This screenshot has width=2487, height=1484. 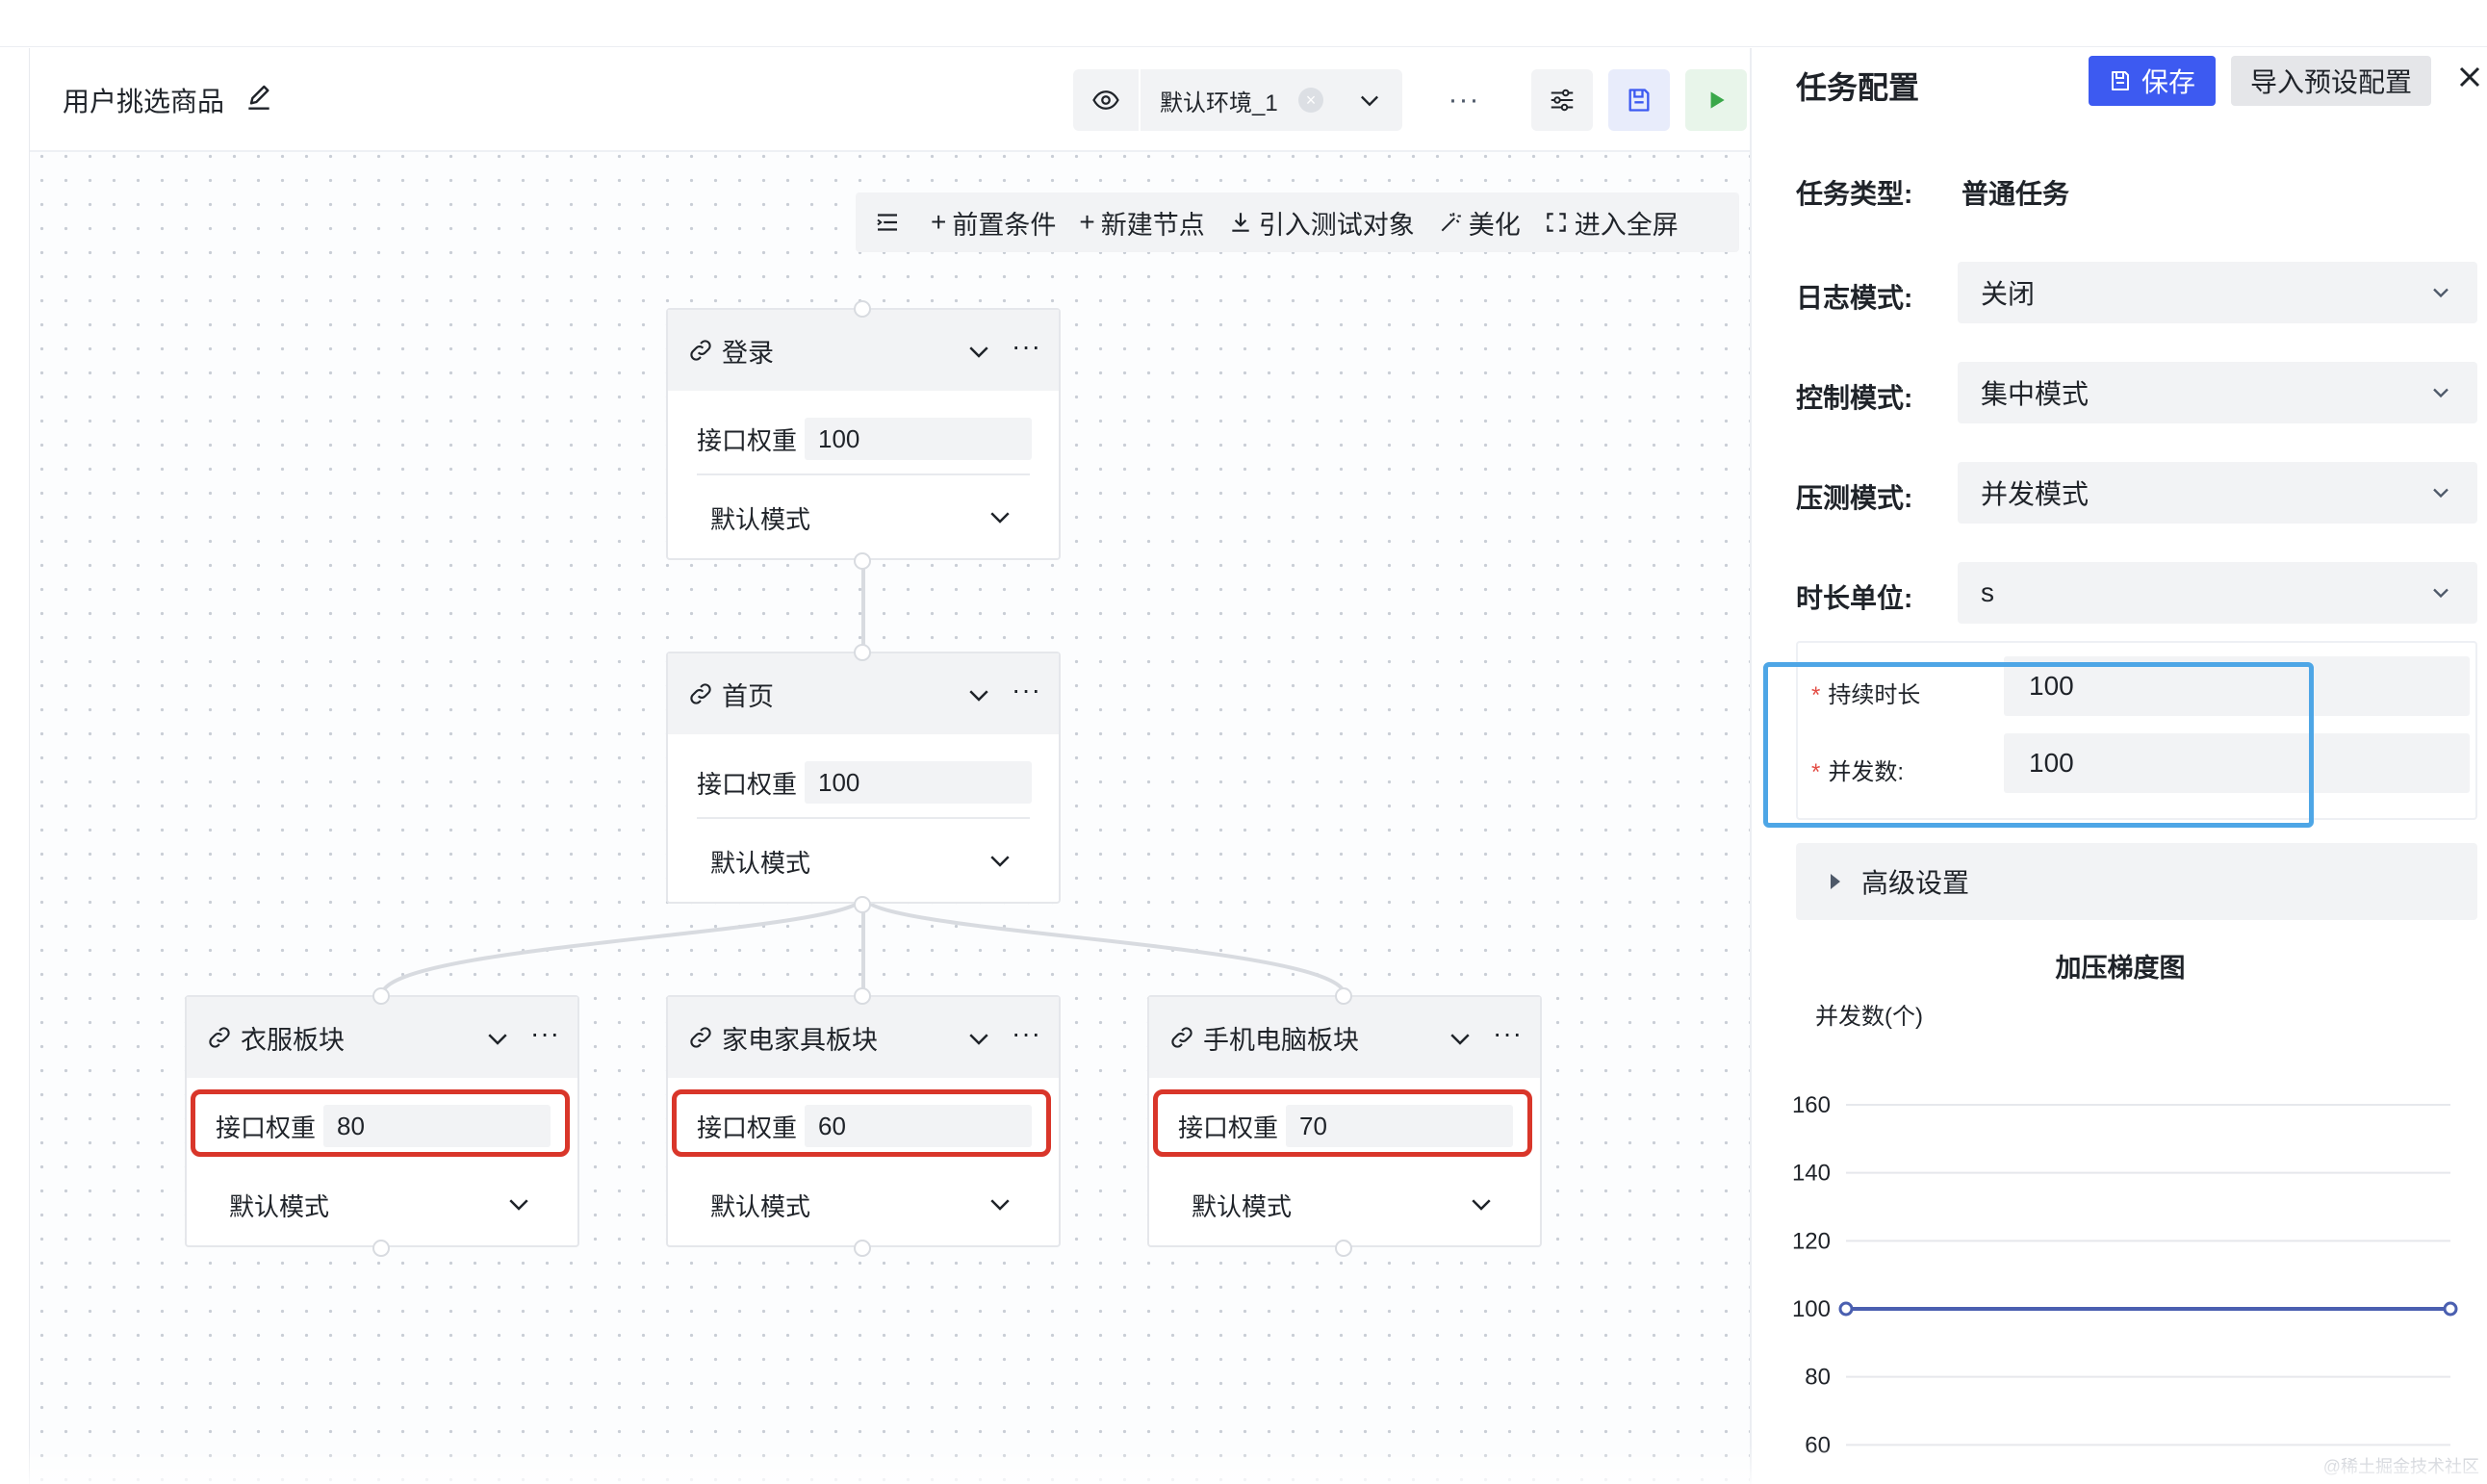 What do you see at coordinates (1811, 1309) in the screenshot?
I see `y-tick-label: 100` at bounding box center [1811, 1309].